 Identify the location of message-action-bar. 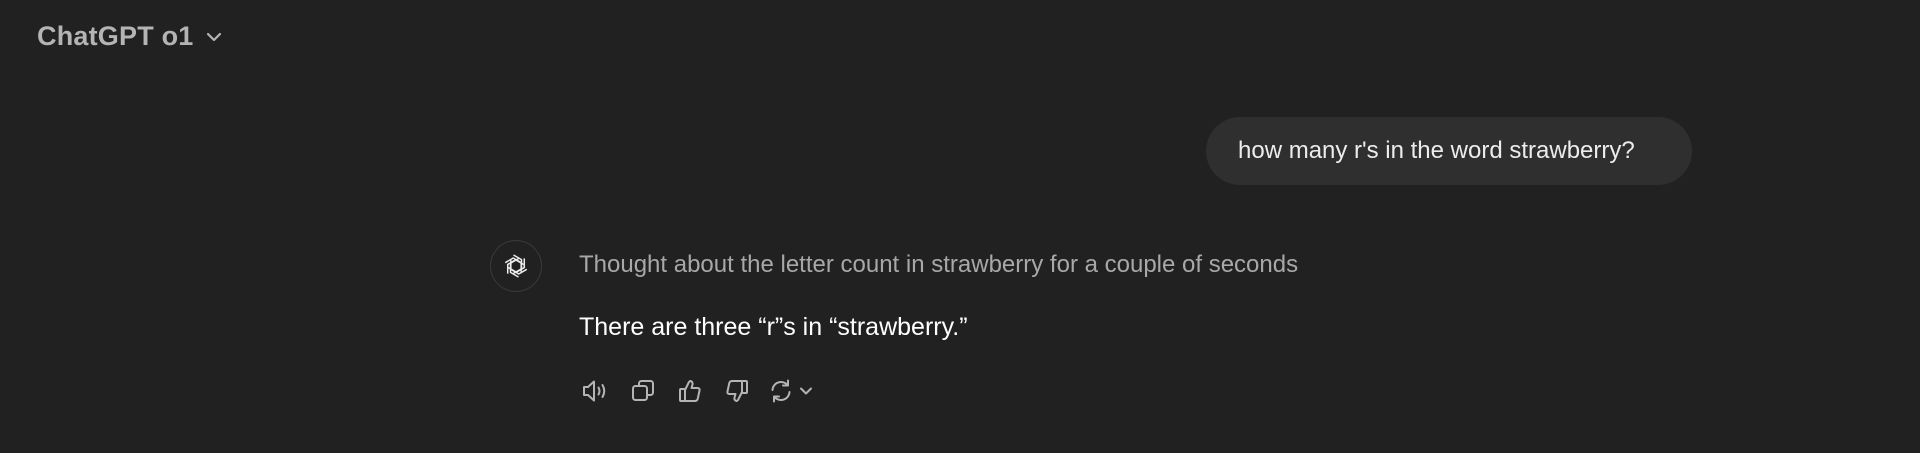
(702, 391).